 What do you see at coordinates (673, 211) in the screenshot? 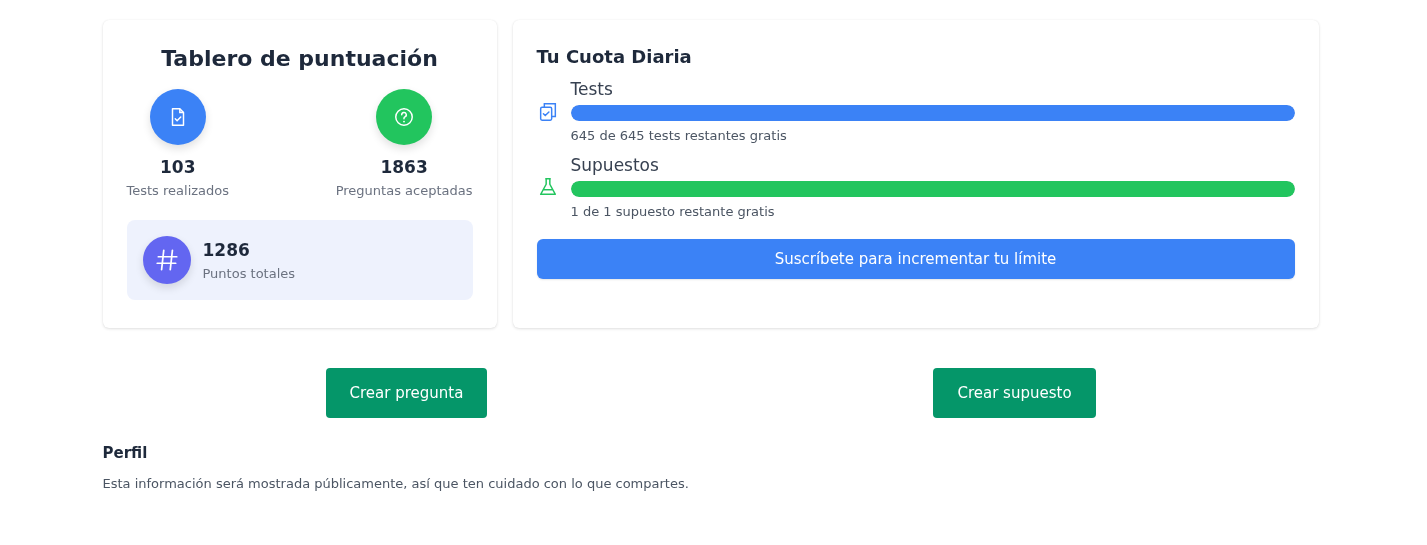
I see `quota-reading: 1 de 1 supuesto restante gratis` at bounding box center [673, 211].